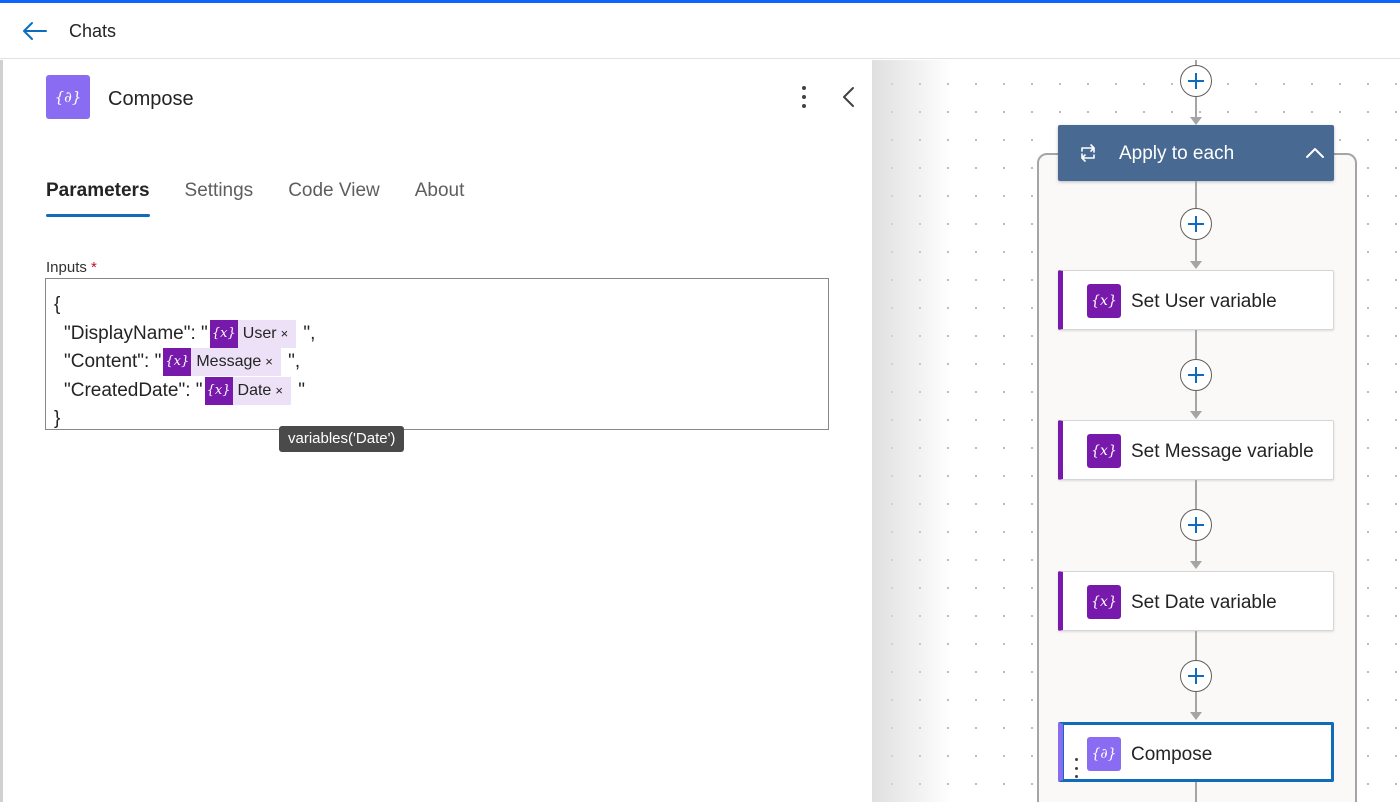 This screenshot has width=1400, height=802. Describe the element at coordinates (437, 334) in the screenshot. I see `editor-line-displayname: "DisplayName": " {x} User × ",` at that location.